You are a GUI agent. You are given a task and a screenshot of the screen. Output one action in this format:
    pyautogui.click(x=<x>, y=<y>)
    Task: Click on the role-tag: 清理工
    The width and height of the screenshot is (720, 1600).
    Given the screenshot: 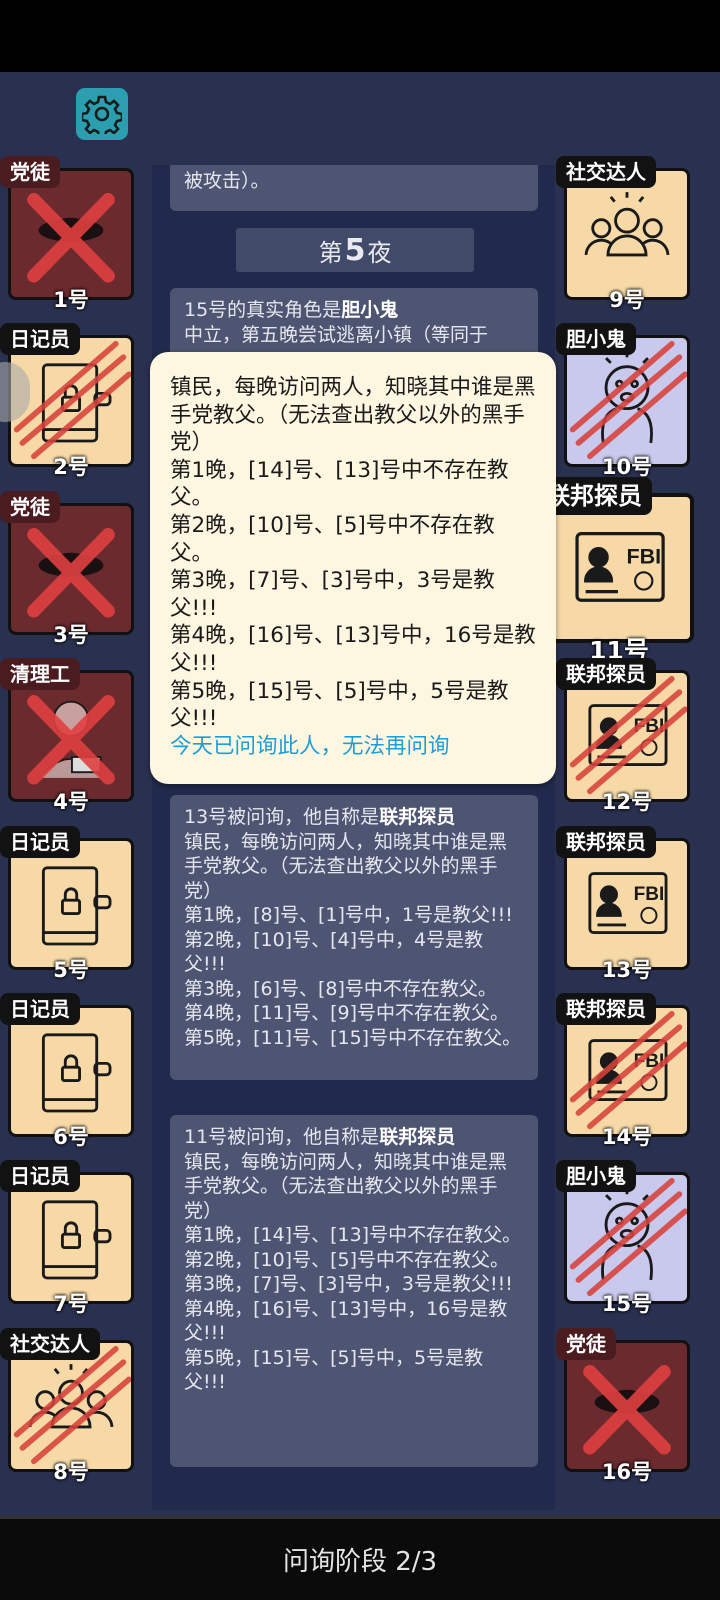 What is the action you would take?
    pyautogui.click(x=40, y=674)
    